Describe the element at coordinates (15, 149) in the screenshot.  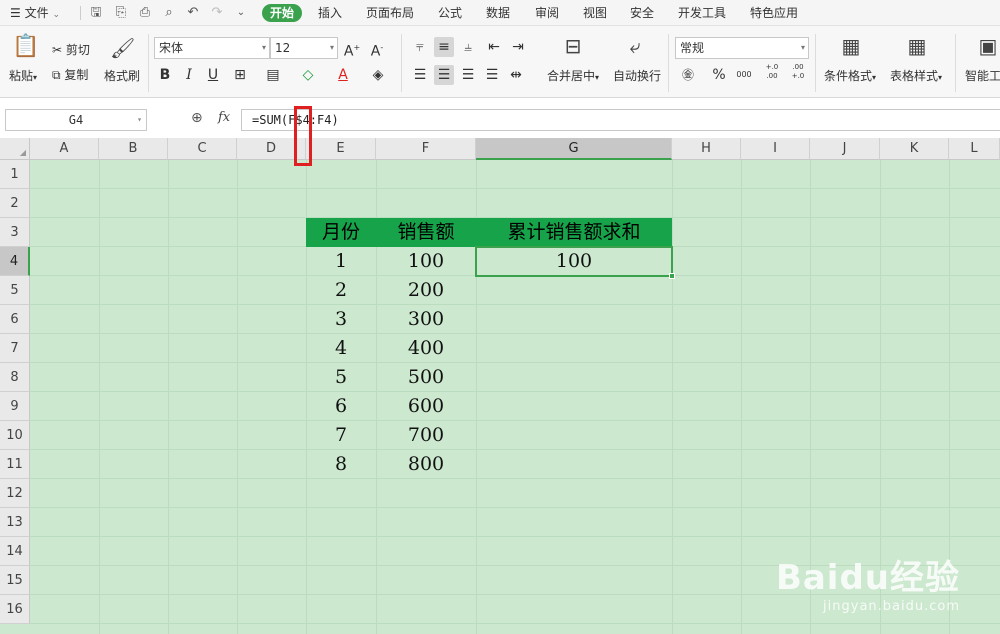
I see `select-all-corner: ◢` at that location.